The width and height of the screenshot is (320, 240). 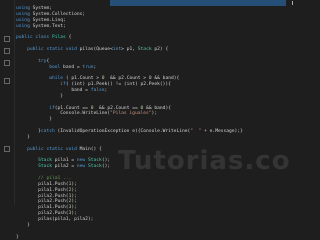 What do you see at coordinates (59, 14) in the screenshot?
I see `code-token: System.Collections;` at bounding box center [59, 14].